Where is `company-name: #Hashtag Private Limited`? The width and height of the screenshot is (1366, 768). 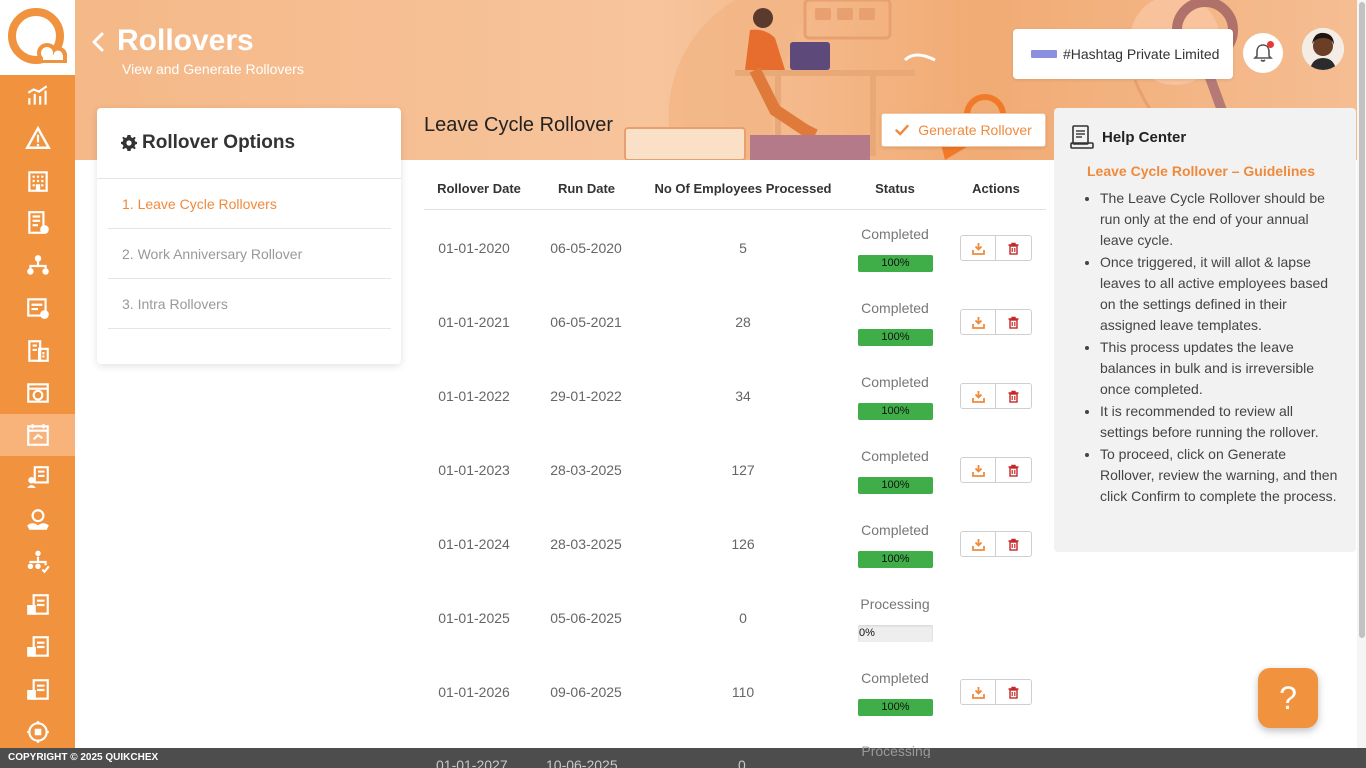
company-name: #Hashtag Private Limited is located at coordinates (1141, 54).